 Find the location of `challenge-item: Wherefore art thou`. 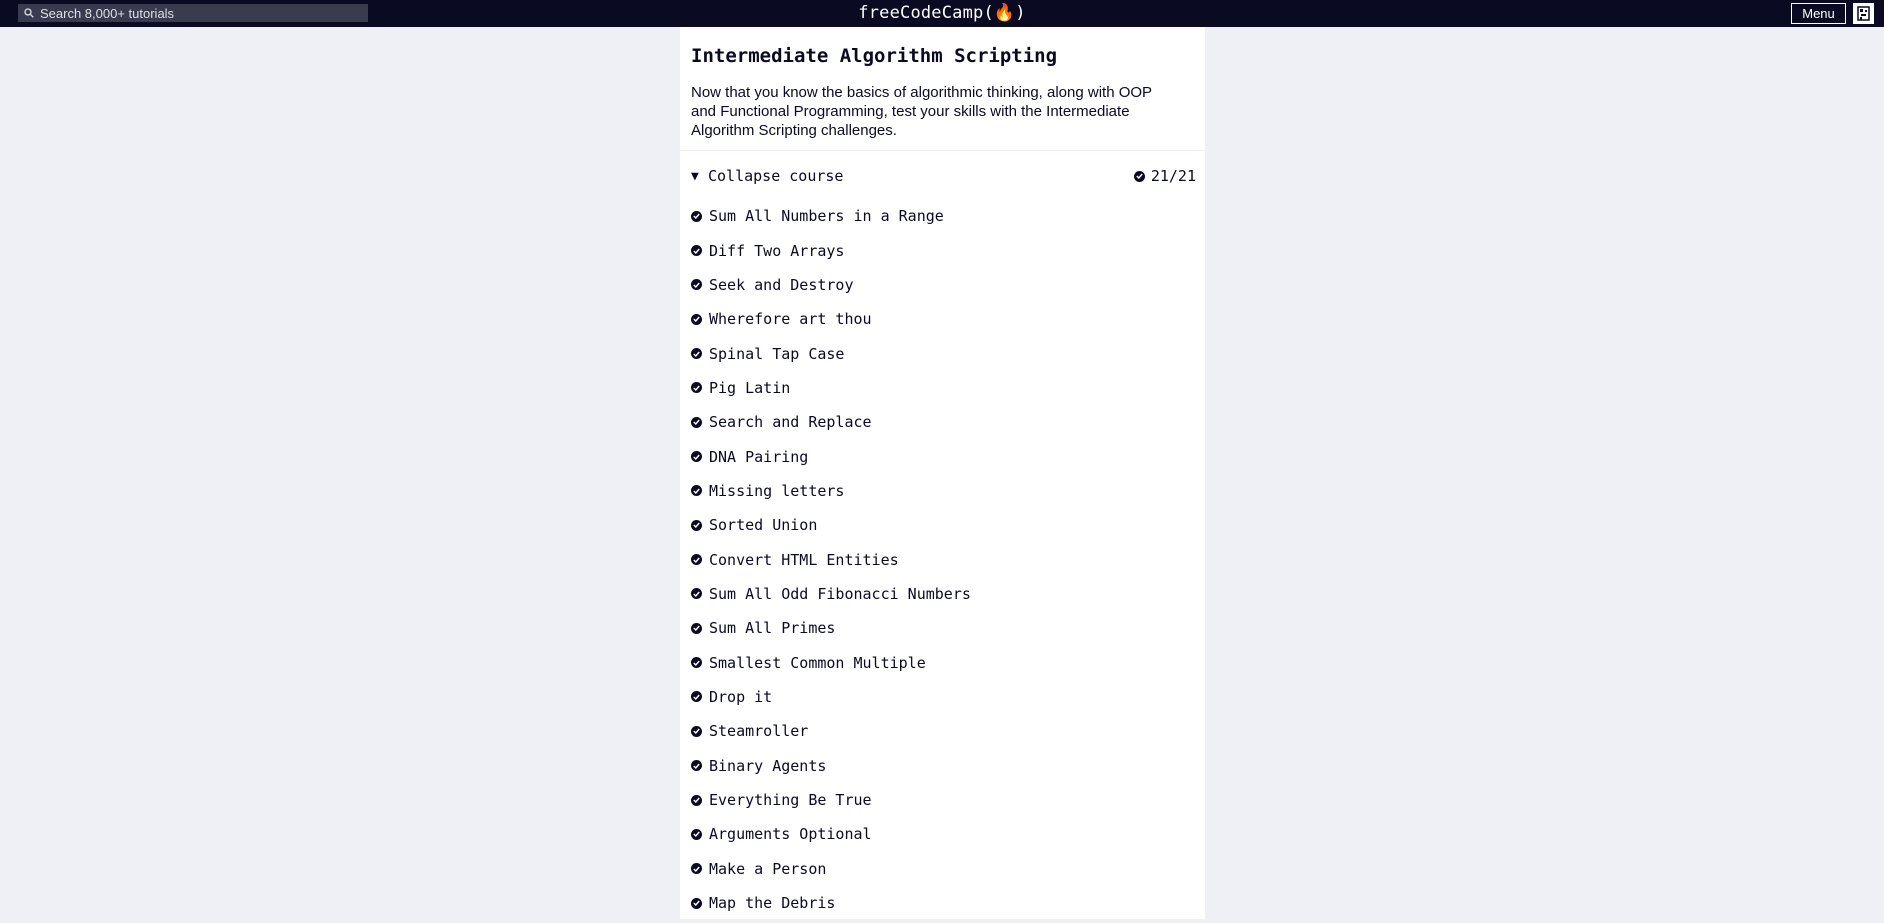

challenge-item: Wherefore art thou is located at coordinates (831, 319).